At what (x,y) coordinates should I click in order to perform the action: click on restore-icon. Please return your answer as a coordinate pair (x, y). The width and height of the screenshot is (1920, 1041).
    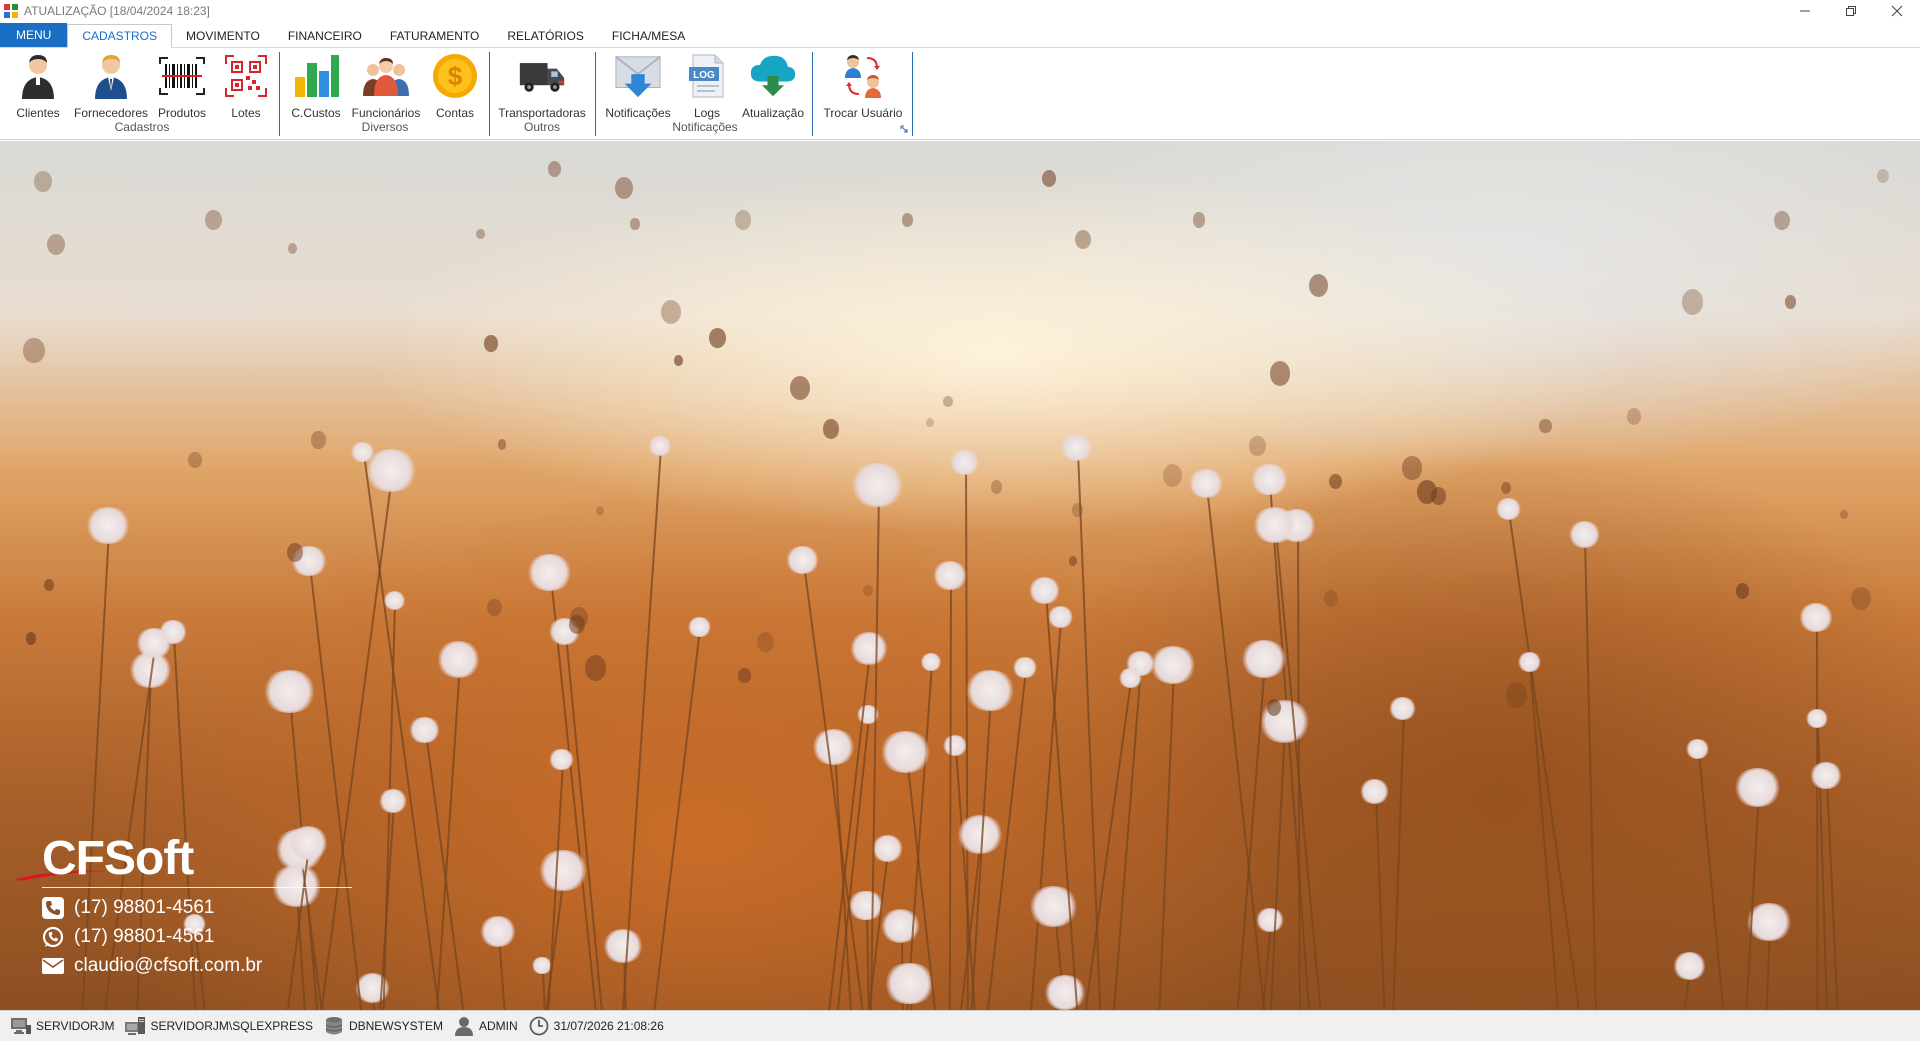
    Looking at the image, I should click on (1851, 11).